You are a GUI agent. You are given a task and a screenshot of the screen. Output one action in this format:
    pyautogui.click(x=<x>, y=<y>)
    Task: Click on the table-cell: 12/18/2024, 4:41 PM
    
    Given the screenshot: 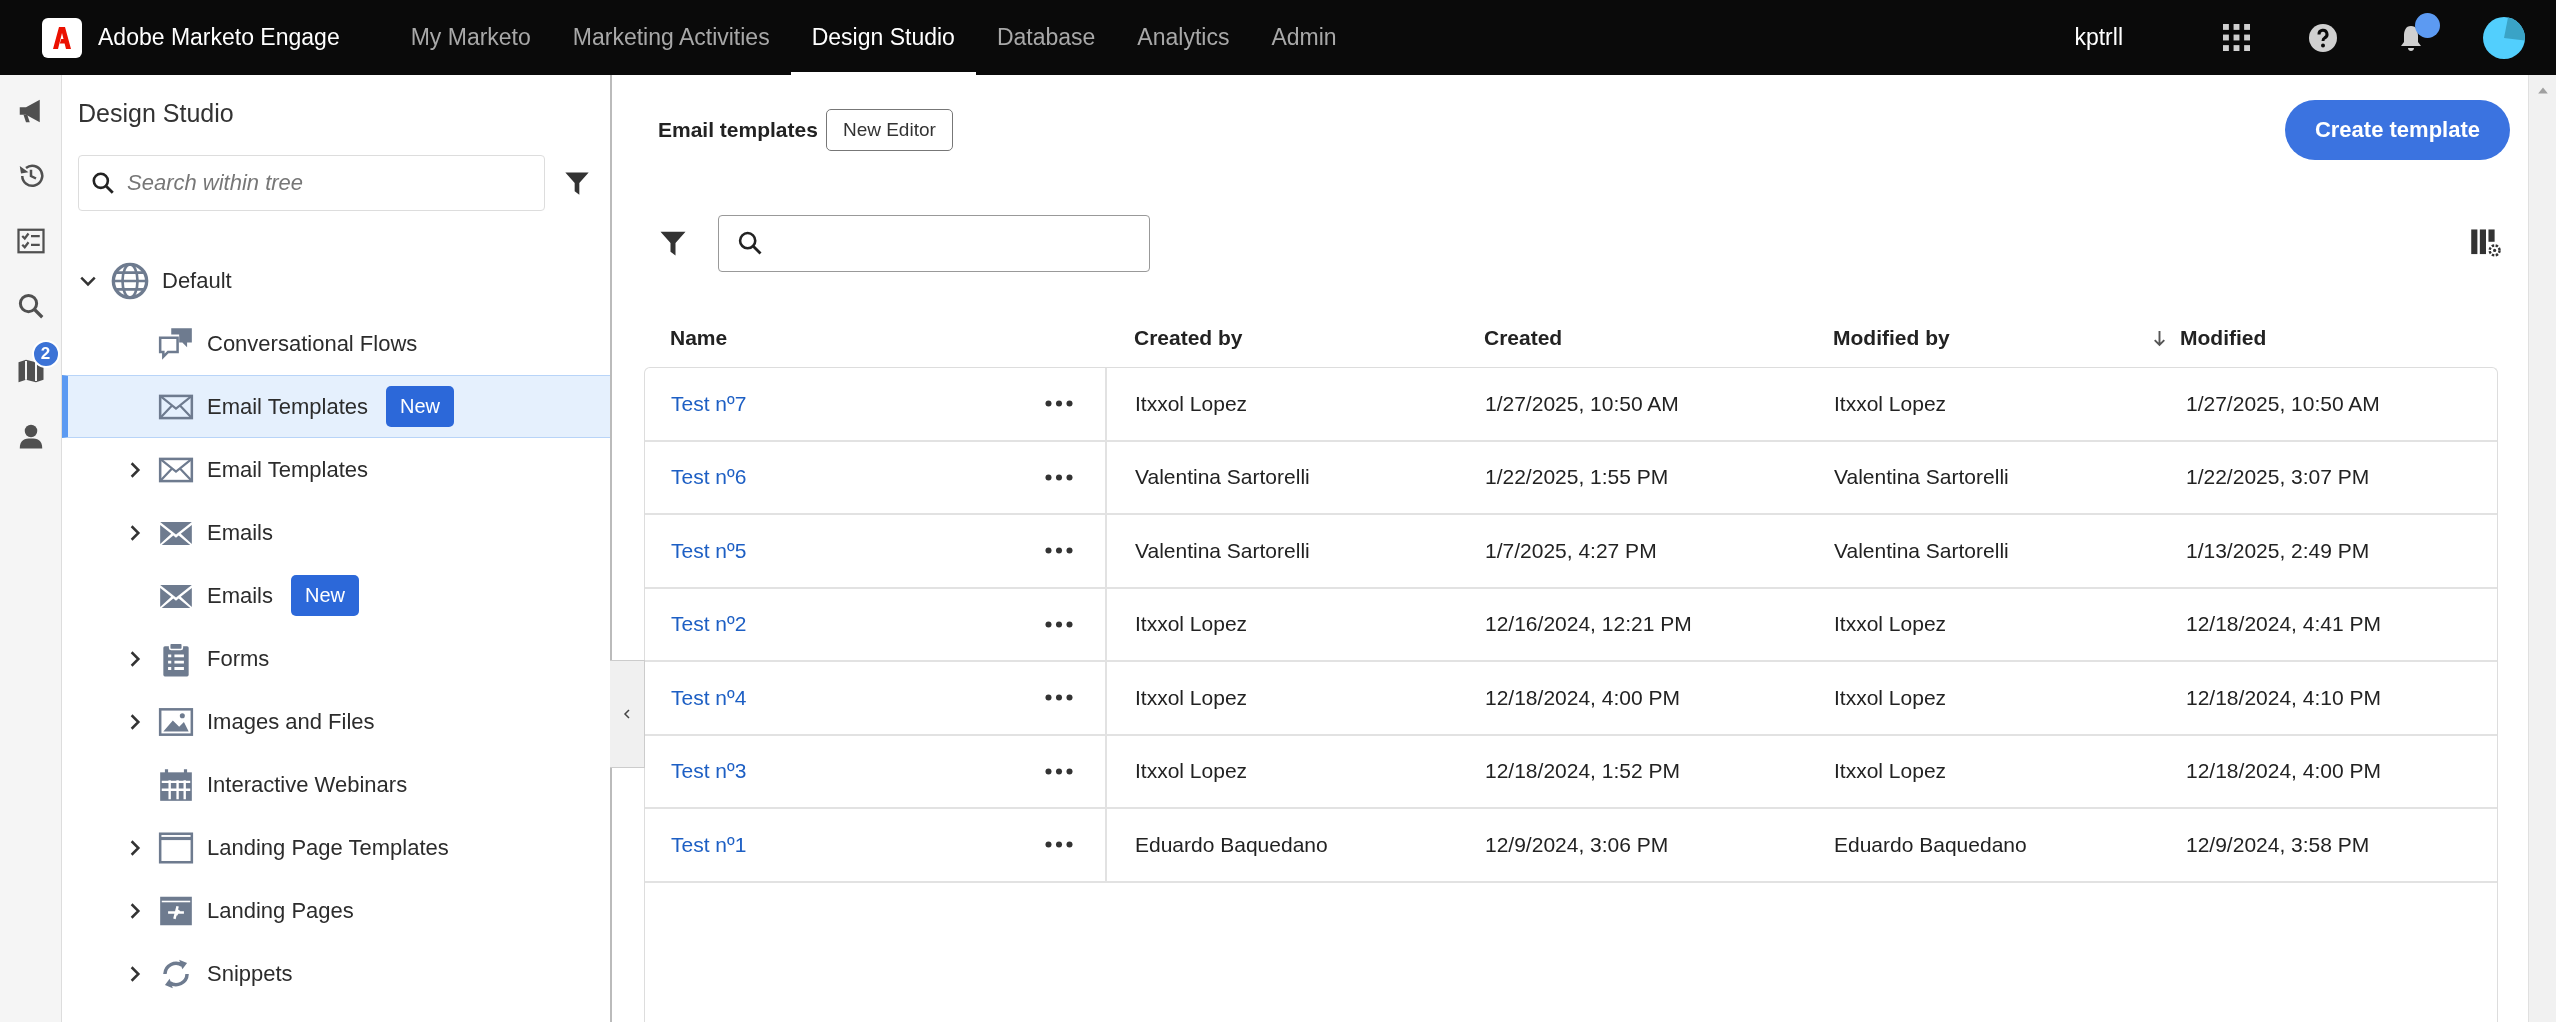 What is the action you would take?
    pyautogui.click(x=2283, y=624)
    